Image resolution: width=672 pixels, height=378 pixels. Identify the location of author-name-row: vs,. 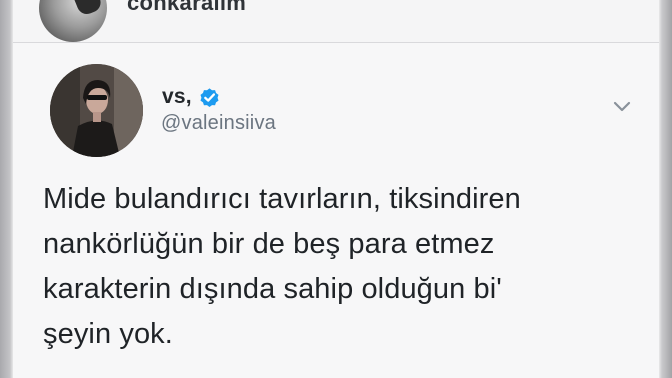
(191, 97).